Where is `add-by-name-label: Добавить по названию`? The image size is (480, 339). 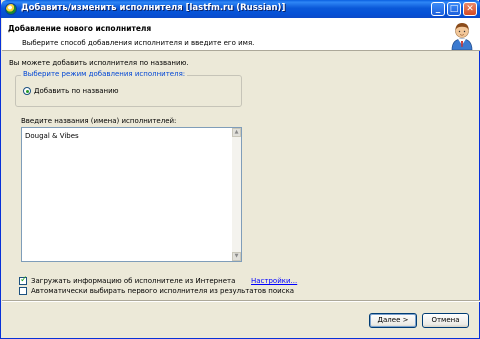 add-by-name-label: Добавить по названию is located at coordinates (76, 91).